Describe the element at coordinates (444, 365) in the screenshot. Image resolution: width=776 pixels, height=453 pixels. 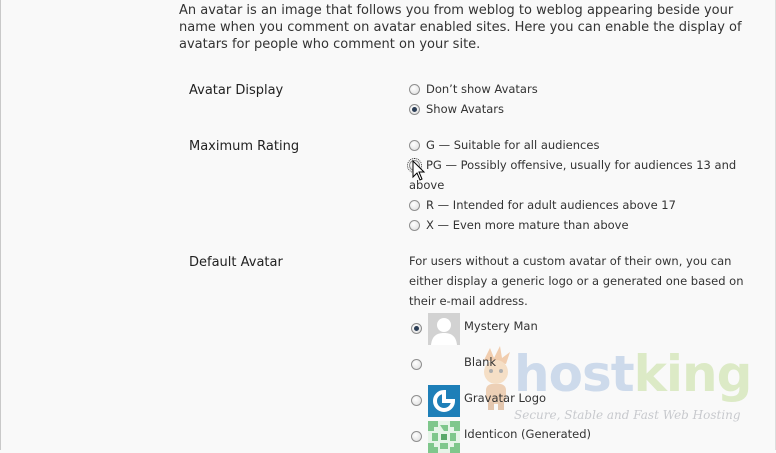
I see `blank-icon` at that location.